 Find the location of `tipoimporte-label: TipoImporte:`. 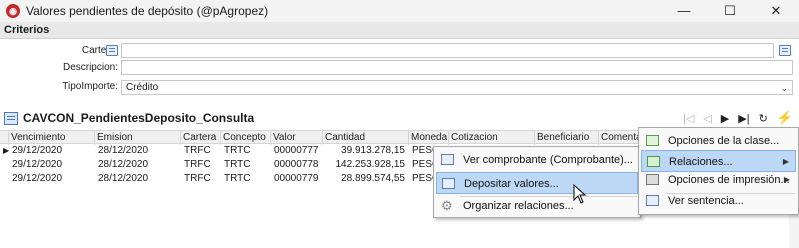

tipoimporte-label: TipoImporte: is located at coordinates (90, 86).